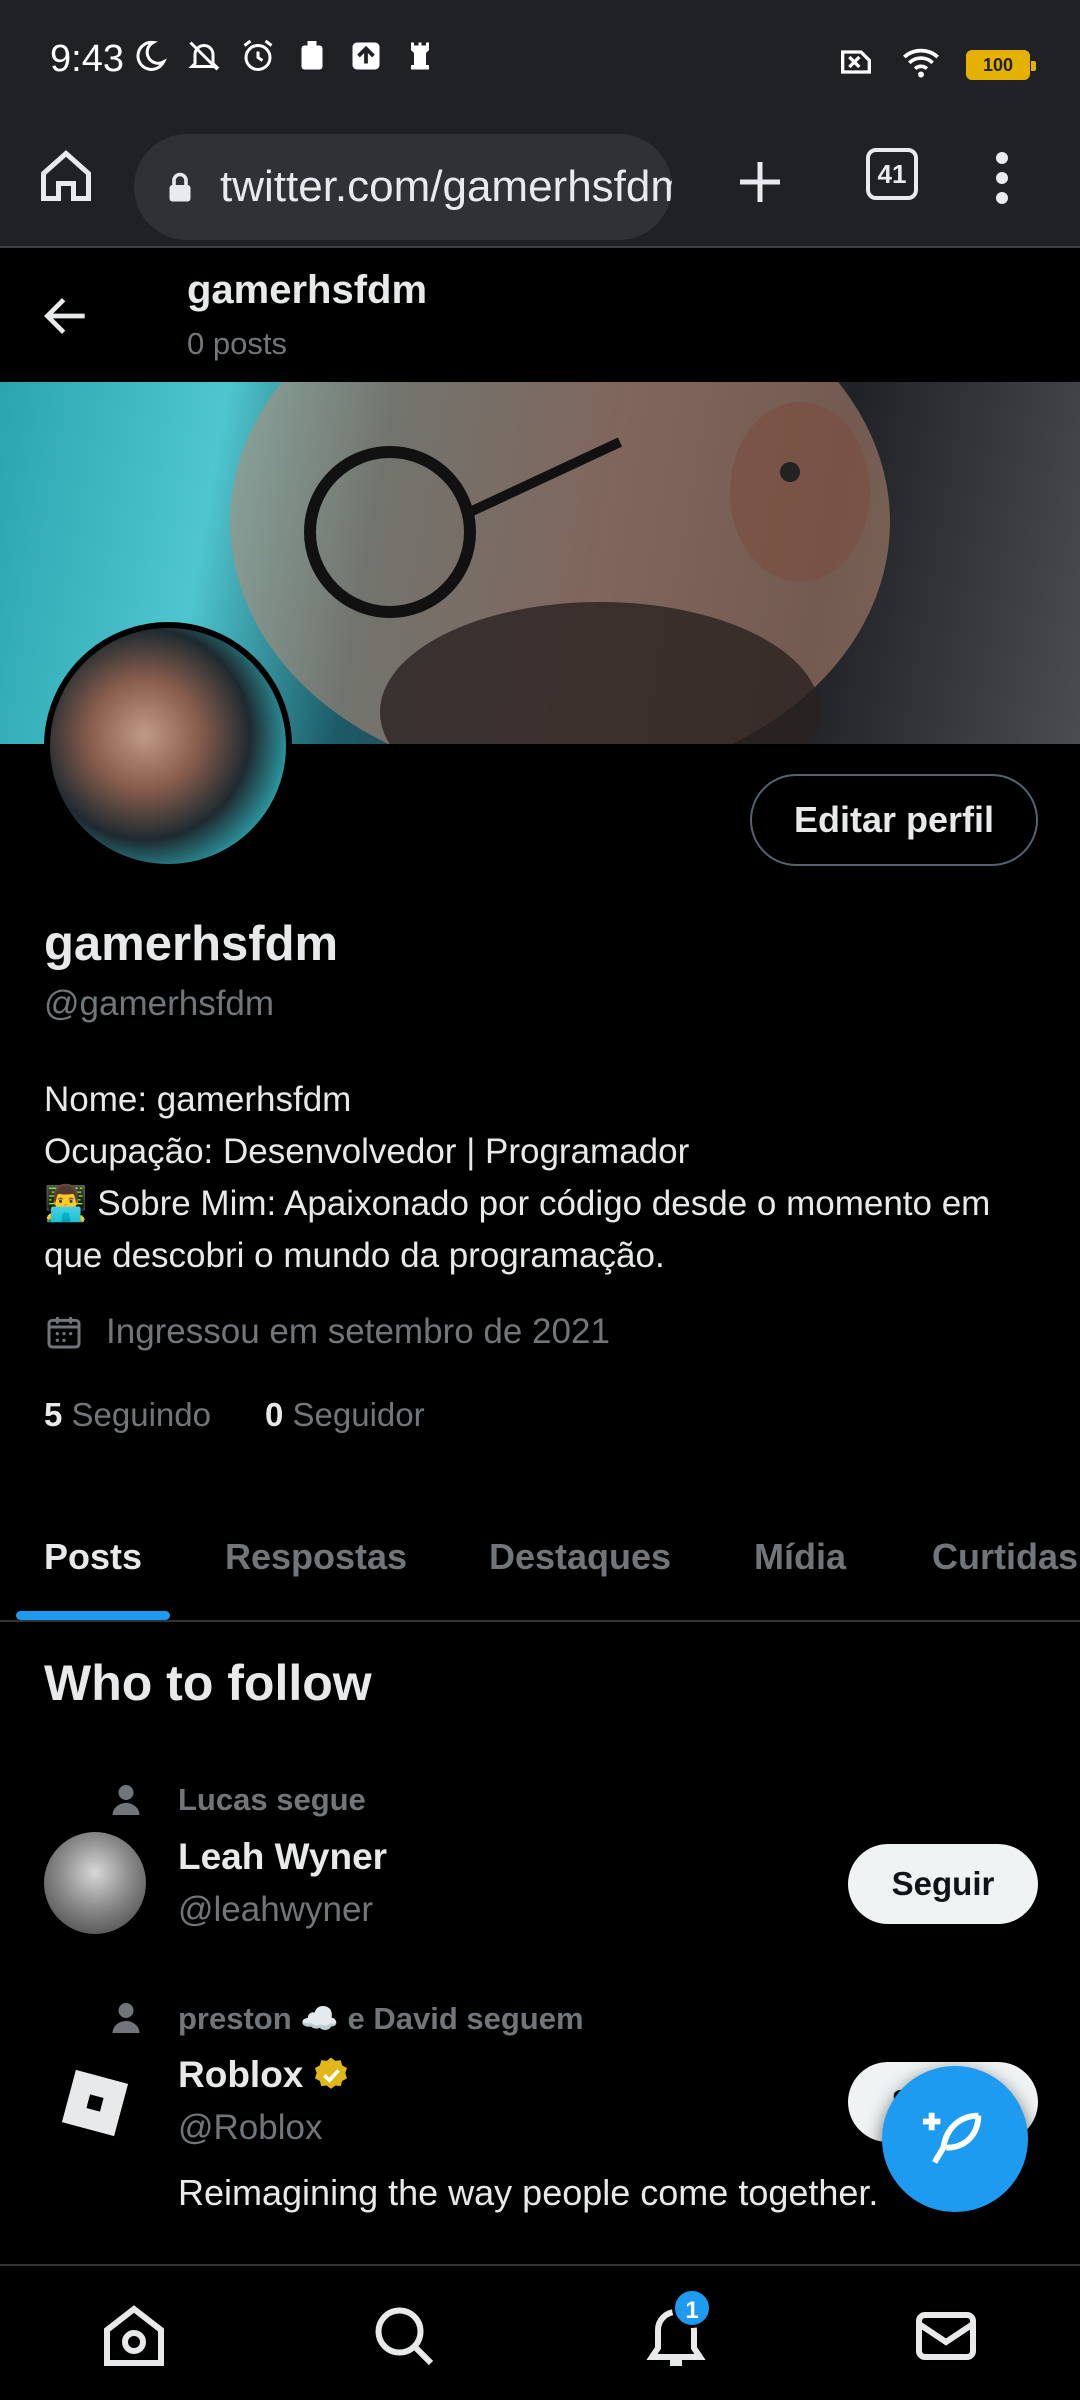 This screenshot has width=1080, height=2400. Describe the element at coordinates (692, 2308) in the screenshot. I see `notification-badge: 1` at that location.